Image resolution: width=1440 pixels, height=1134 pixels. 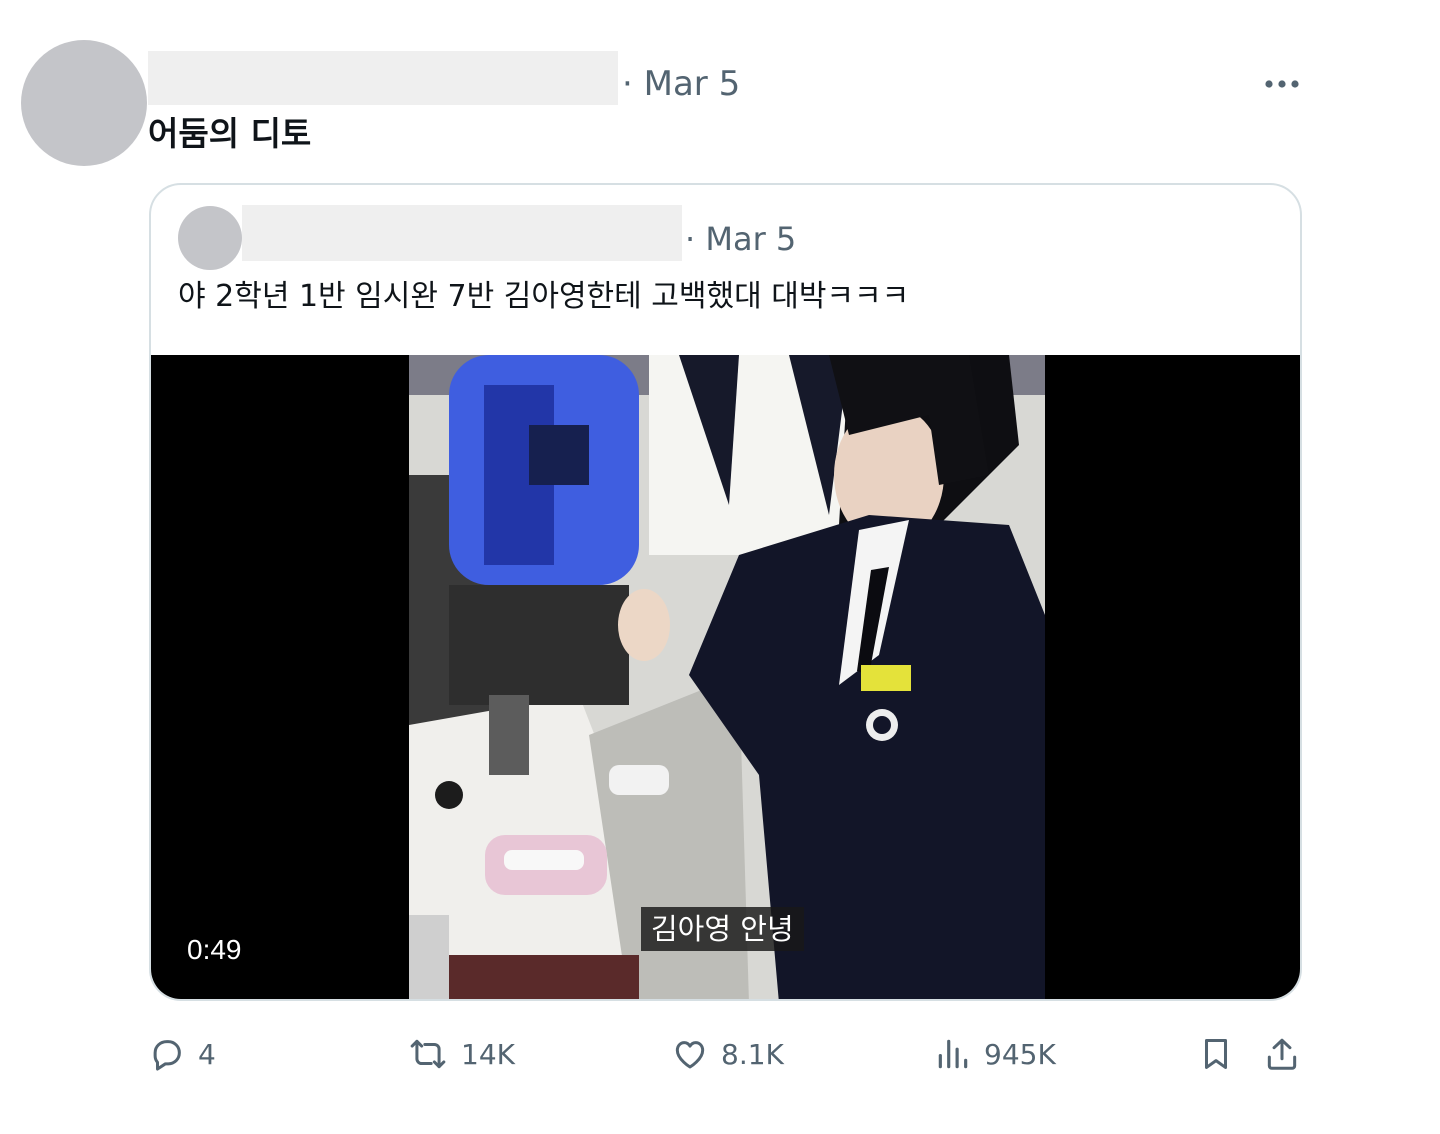 I want to click on share-icon, so click(x=1282, y=1054).